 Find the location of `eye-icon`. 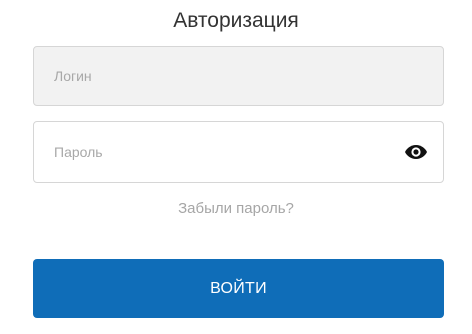

eye-icon is located at coordinates (416, 152).